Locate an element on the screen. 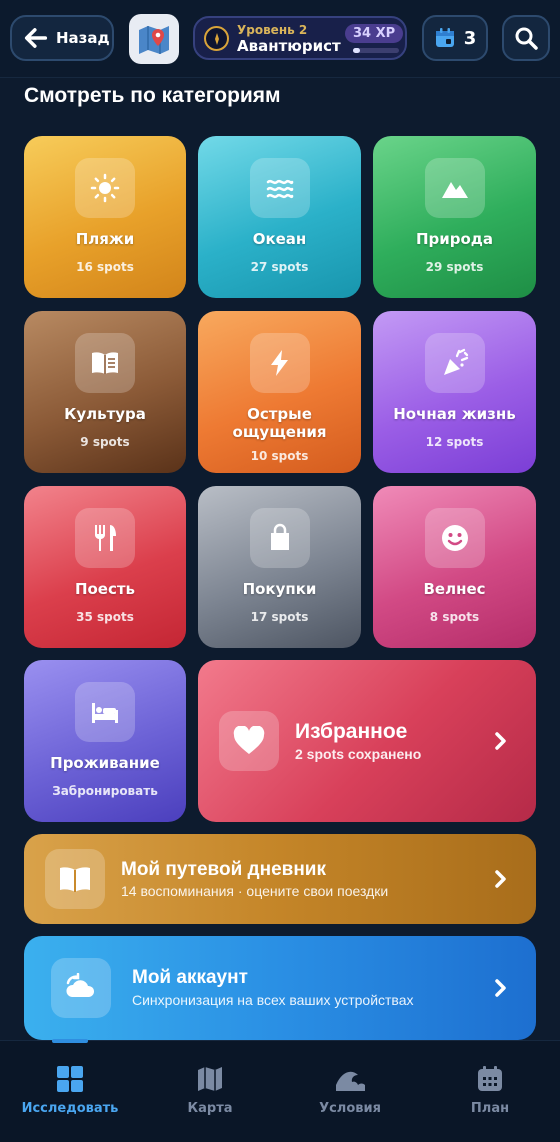 Image resolution: width=560 pixels, height=1142 pixels. wave-icon is located at coordinates (350, 1081).